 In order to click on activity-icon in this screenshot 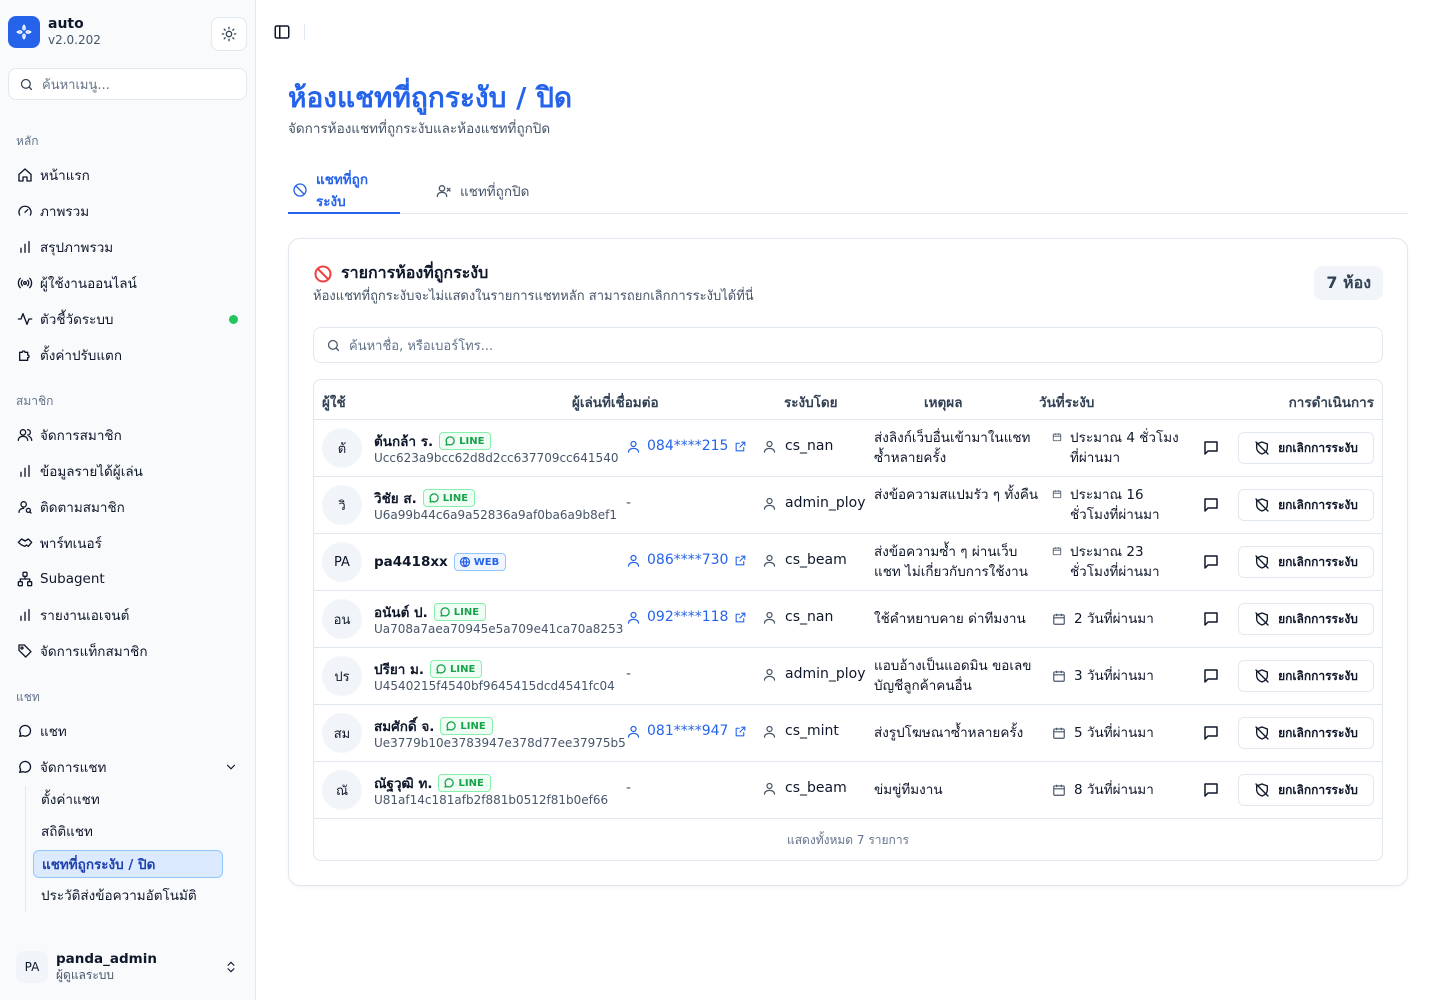, I will do `click(25, 319)`.